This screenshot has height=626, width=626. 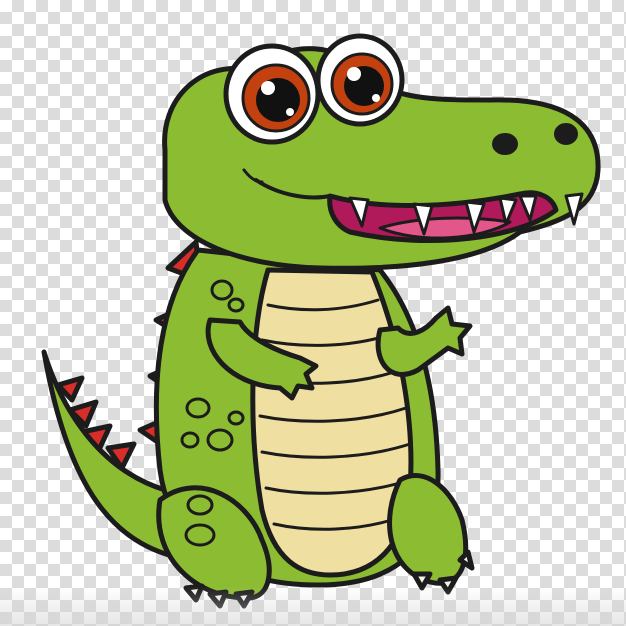 What do you see at coordinates (428, 529) in the screenshot?
I see `right-leg` at bounding box center [428, 529].